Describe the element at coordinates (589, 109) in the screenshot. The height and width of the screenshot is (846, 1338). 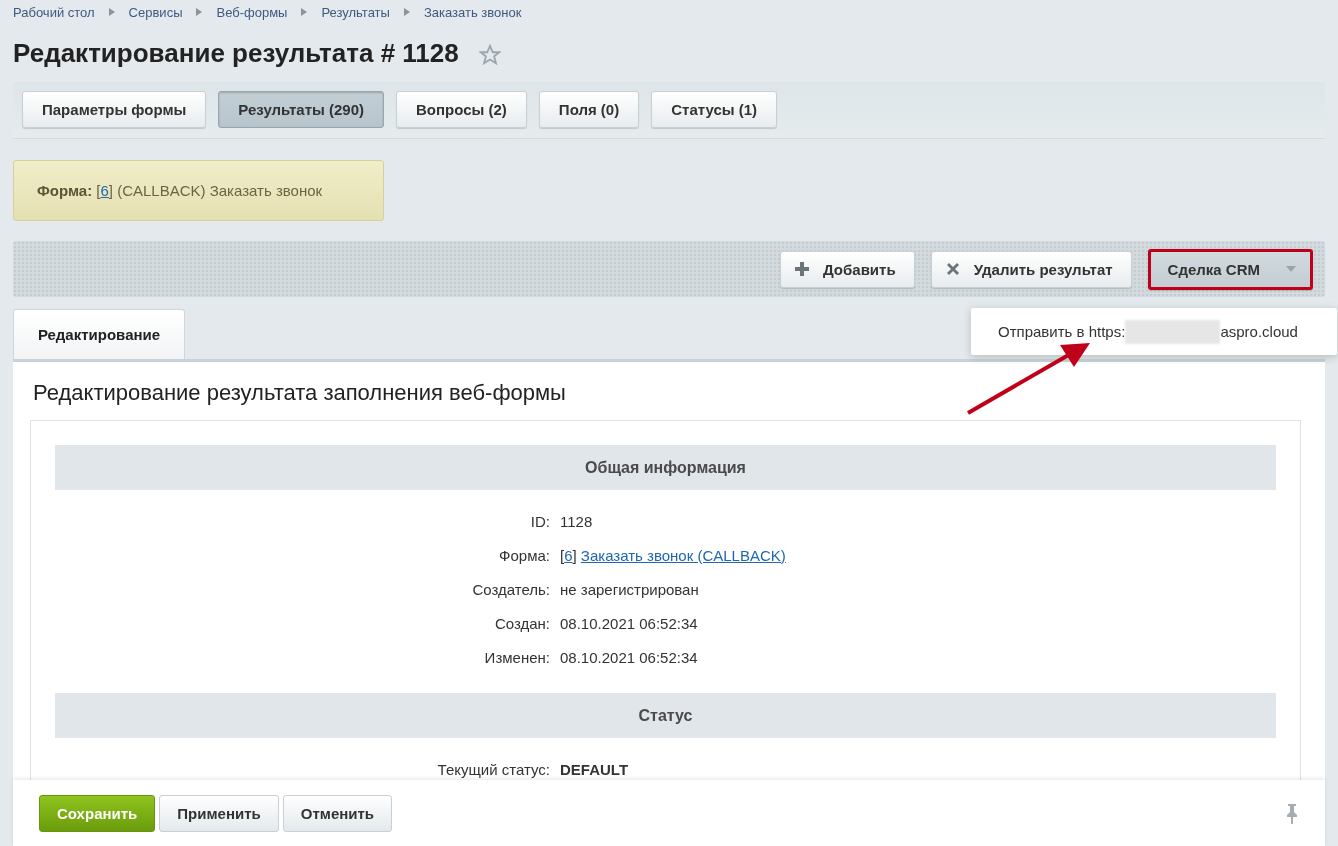
I see `tab: Поля (0)` at that location.